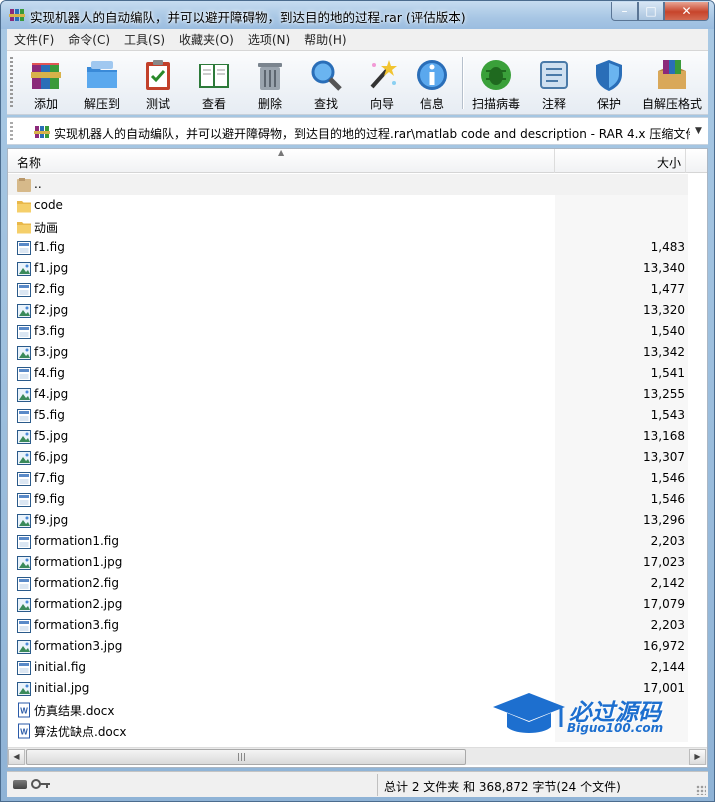 The height and width of the screenshot is (802, 715). I want to click on table-row: f1.fig 1,483, so click(348, 247).